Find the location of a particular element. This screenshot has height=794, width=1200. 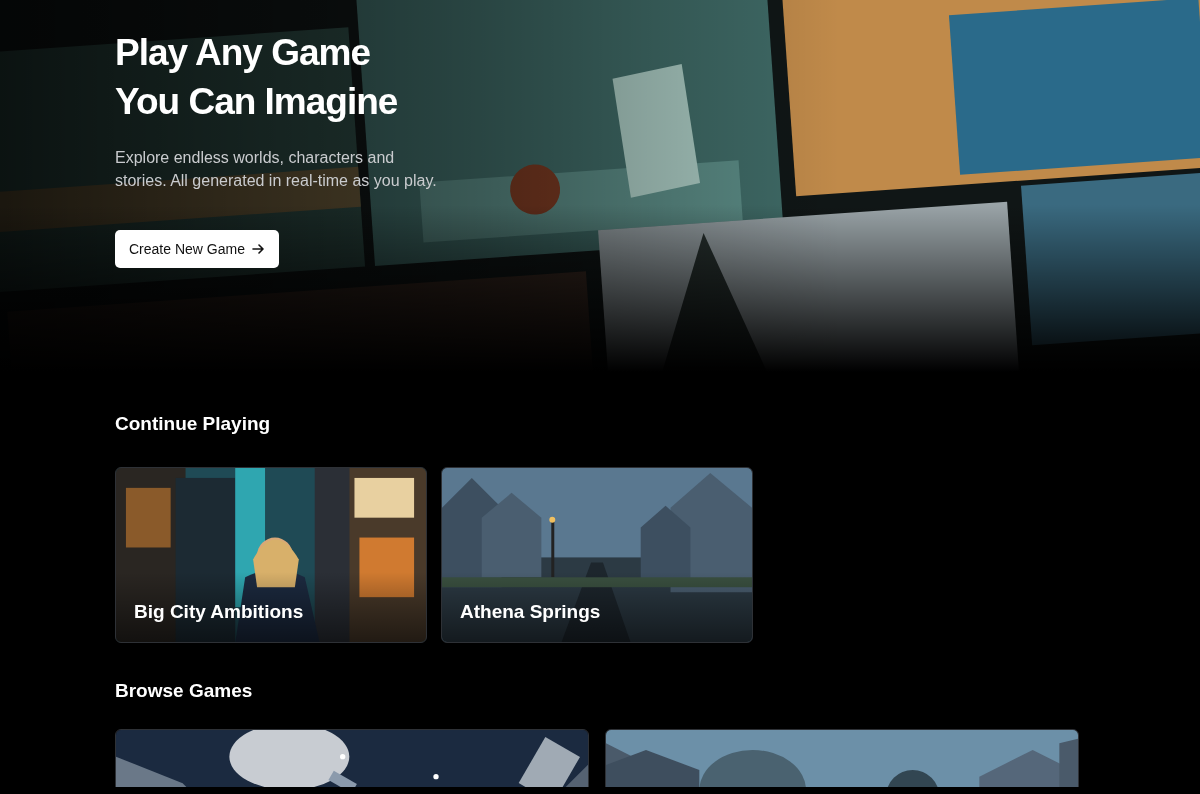

hero-title: Play Any Game is located at coordinates (243, 53).